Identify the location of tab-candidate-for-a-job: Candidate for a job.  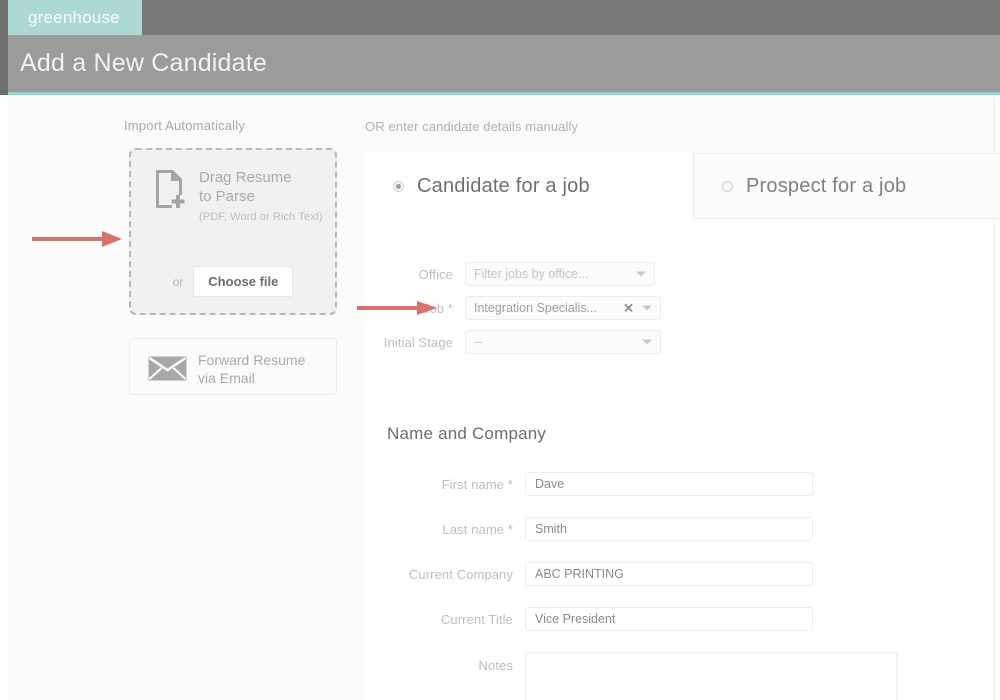
(529, 186).